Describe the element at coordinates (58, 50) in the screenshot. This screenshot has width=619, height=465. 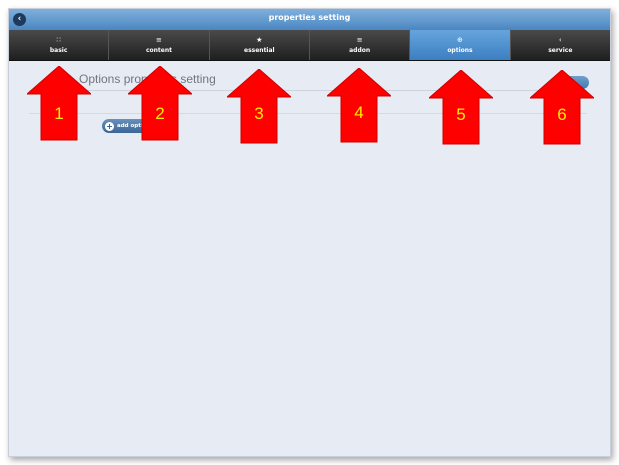
I see `tab-label: basic` at that location.